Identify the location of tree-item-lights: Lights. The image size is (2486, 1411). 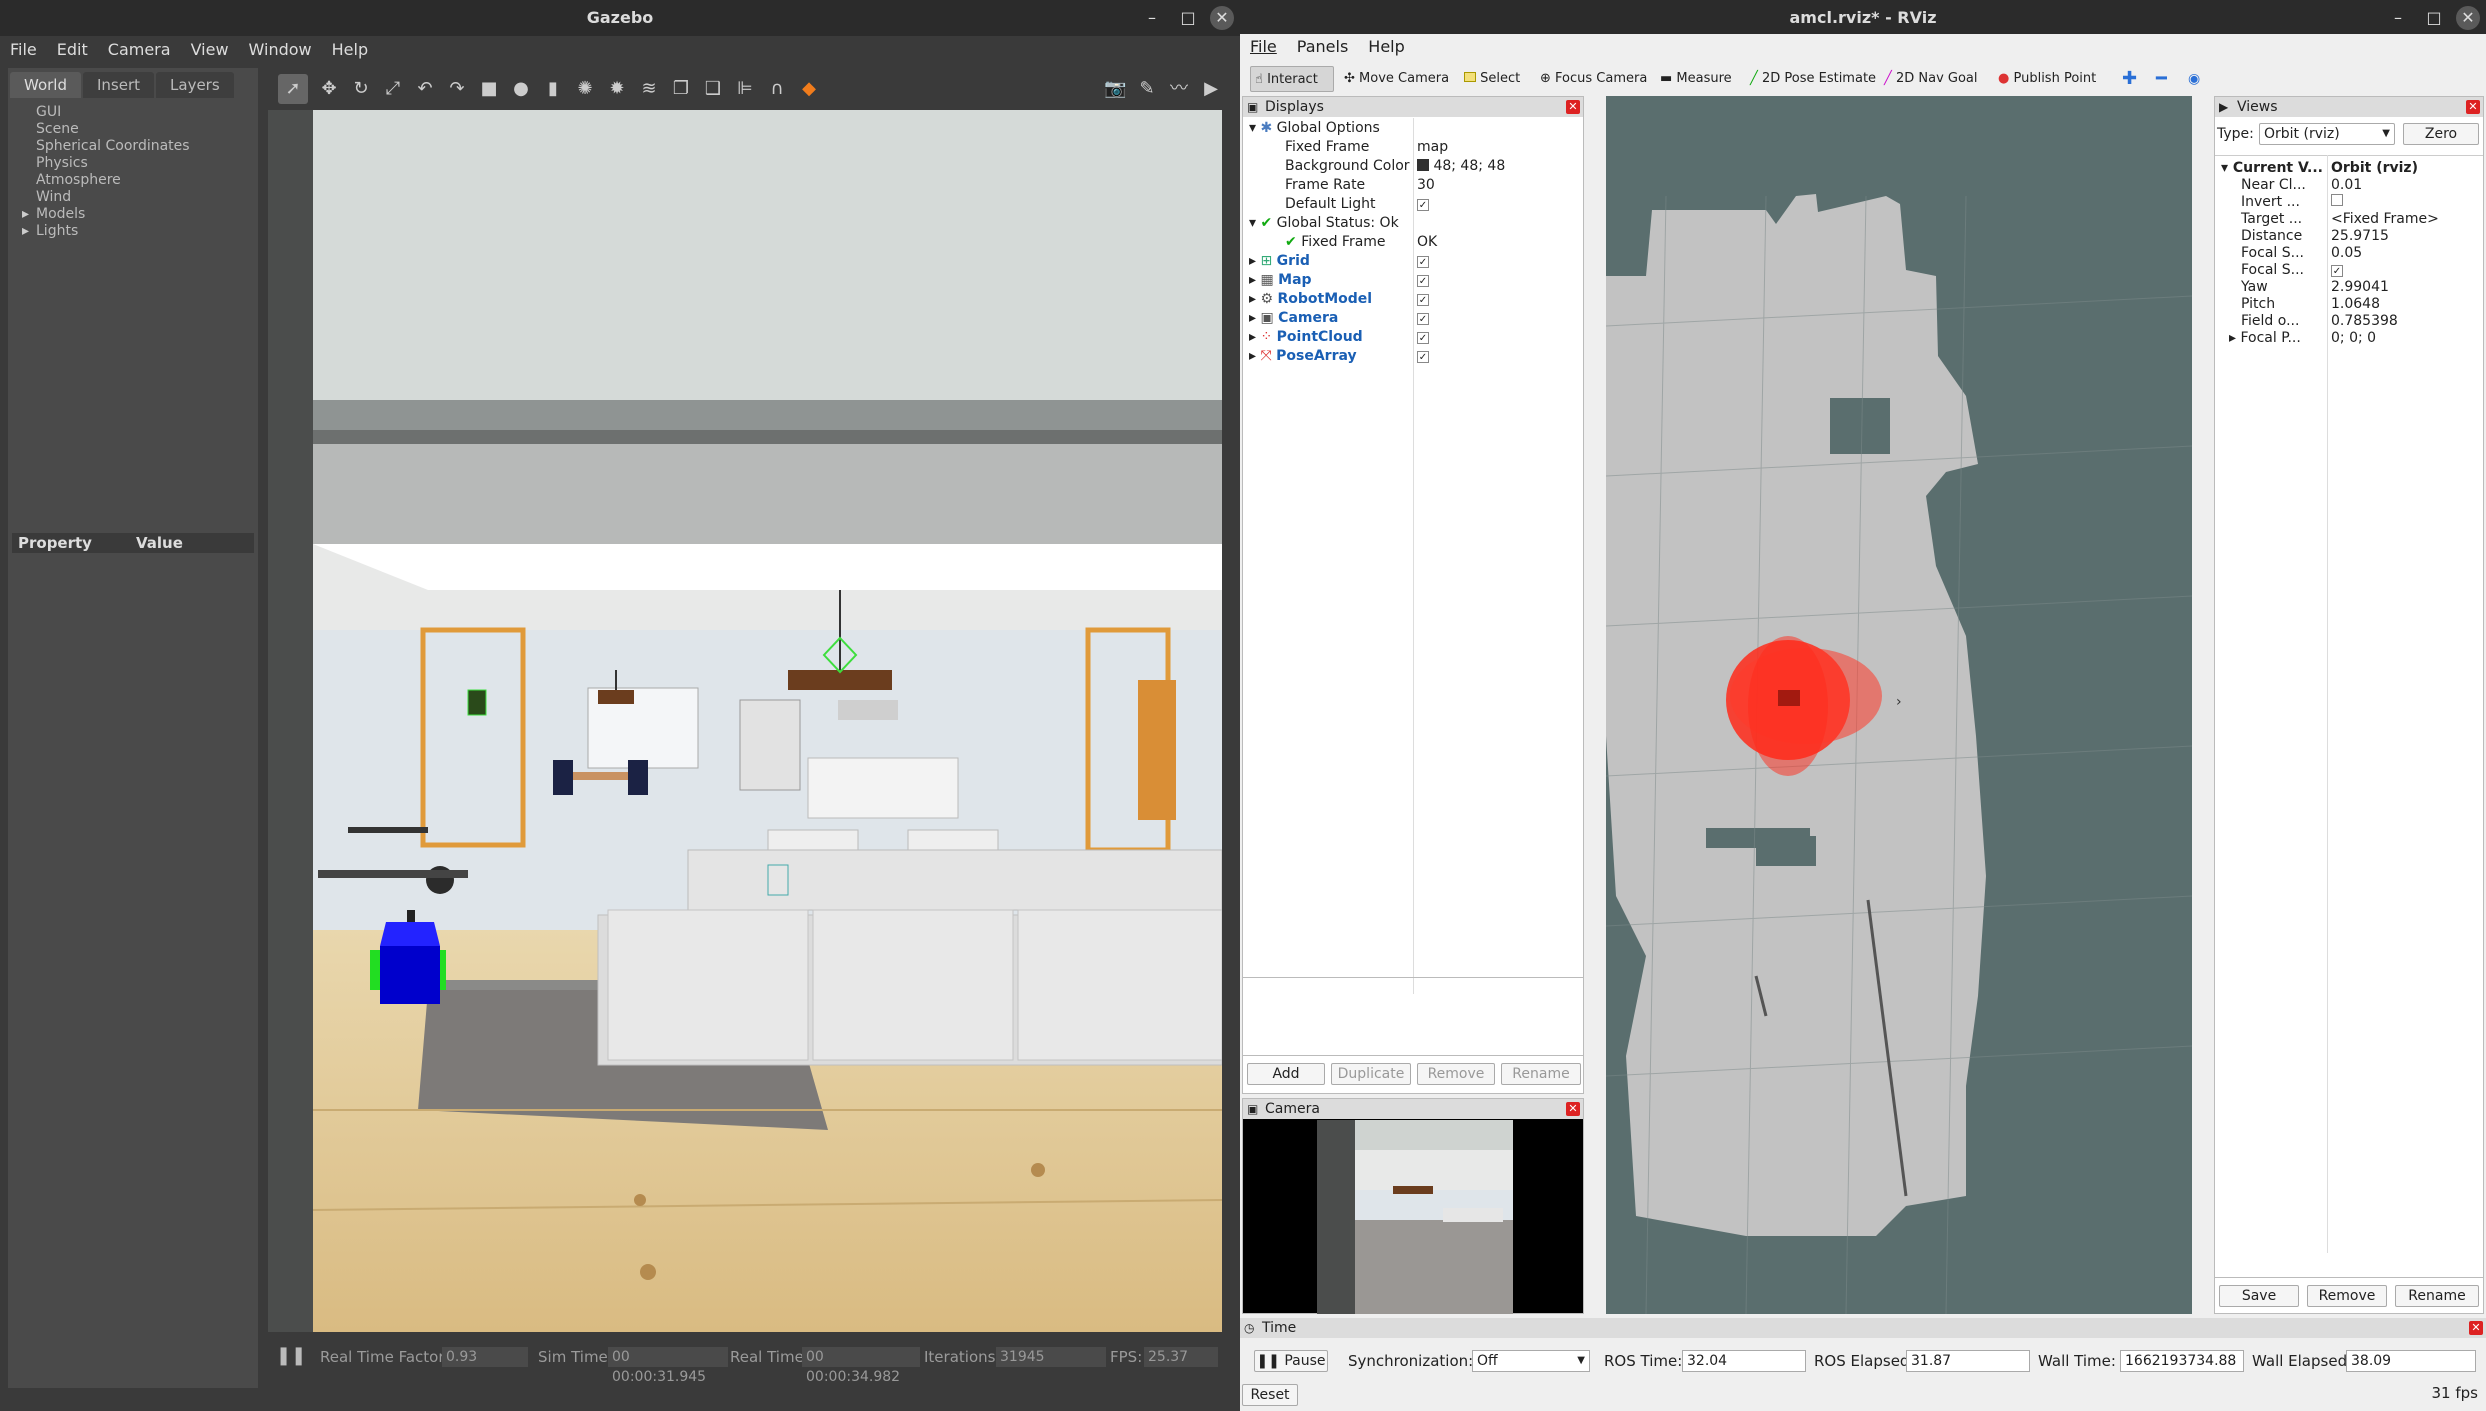
(140, 231).